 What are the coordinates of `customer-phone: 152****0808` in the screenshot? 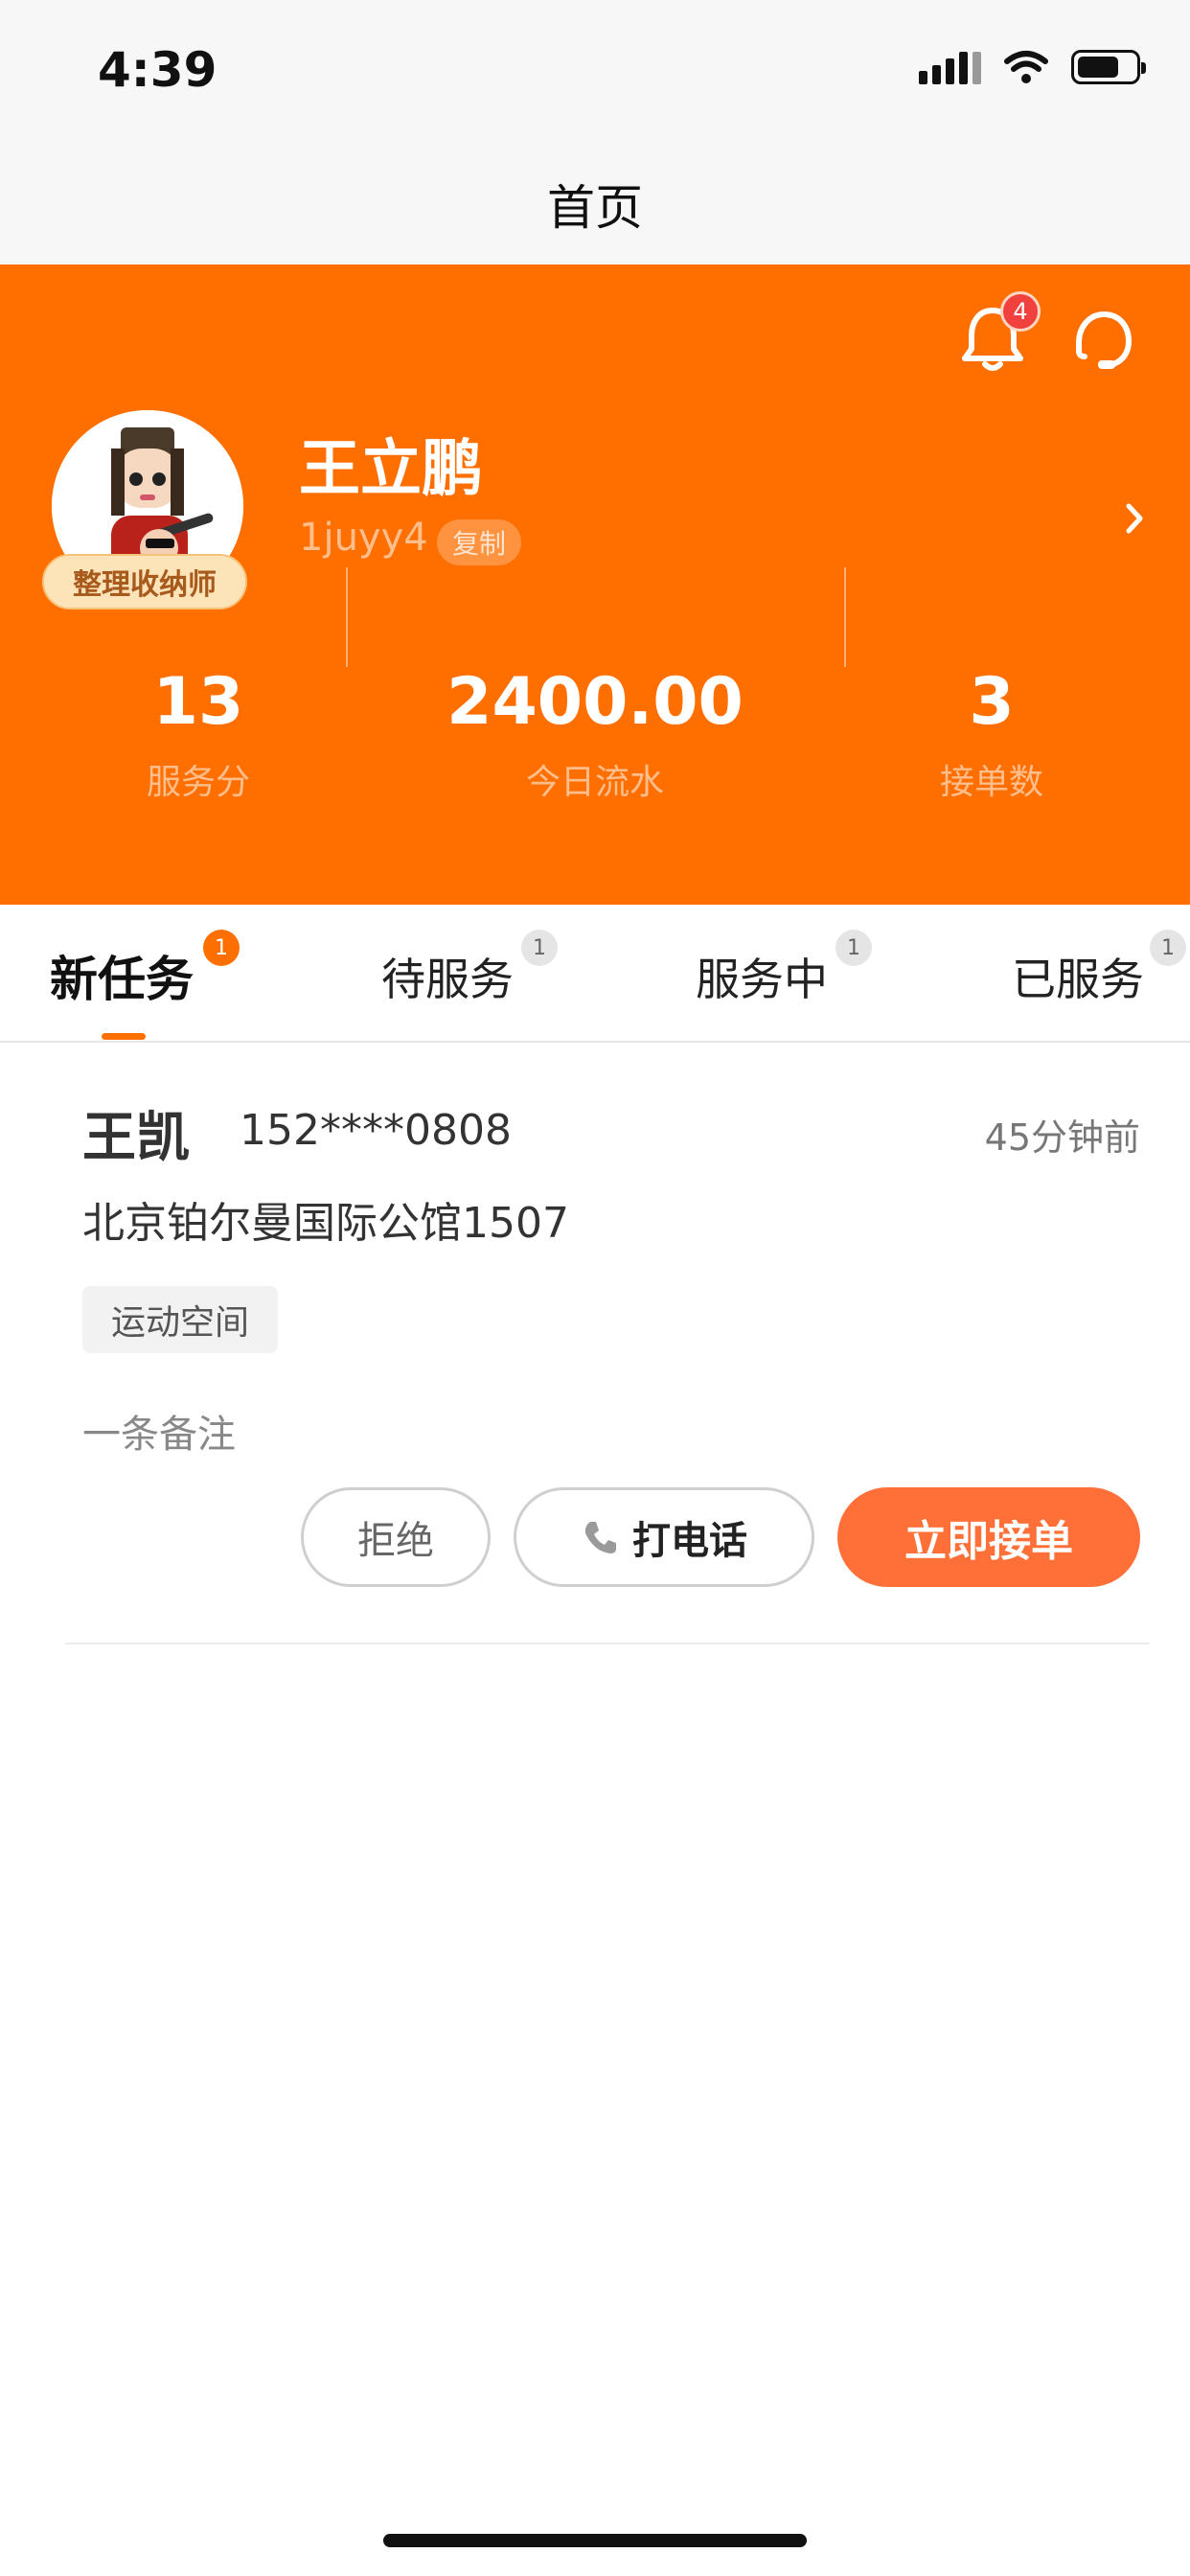 It's located at (376, 1130).